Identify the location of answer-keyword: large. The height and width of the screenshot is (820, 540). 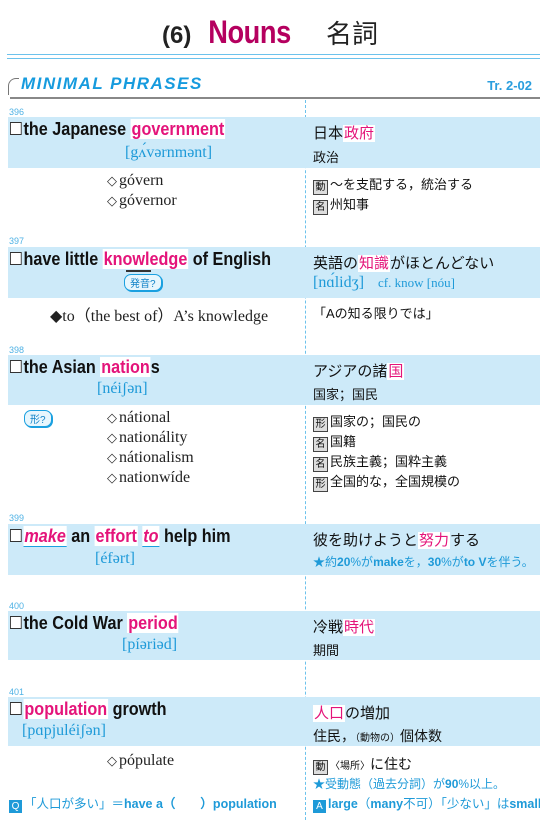
(343, 804).